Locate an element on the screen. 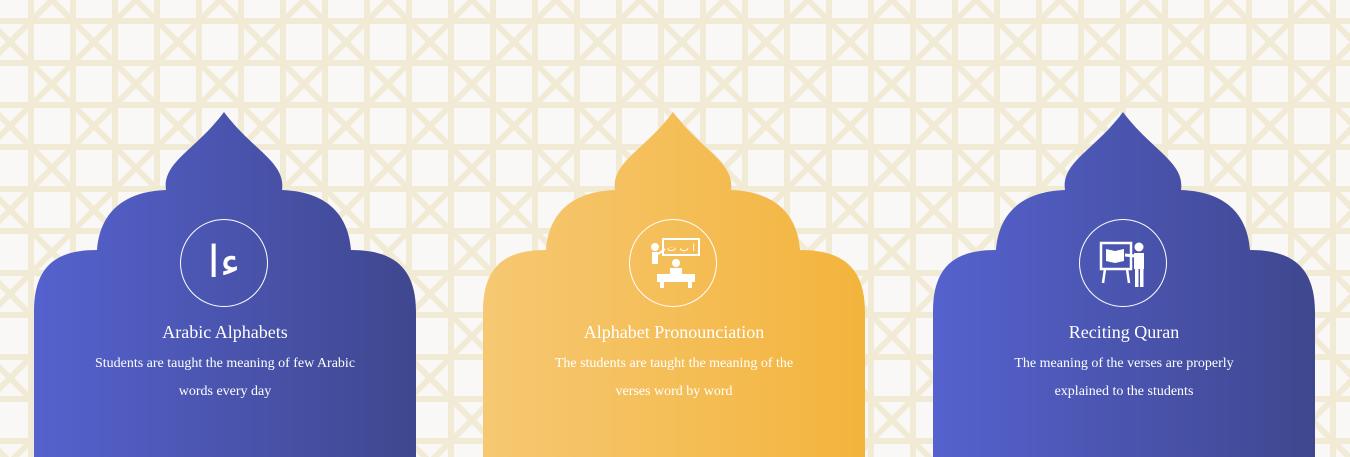  icon-circle: ءا is located at coordinates (224, 263).